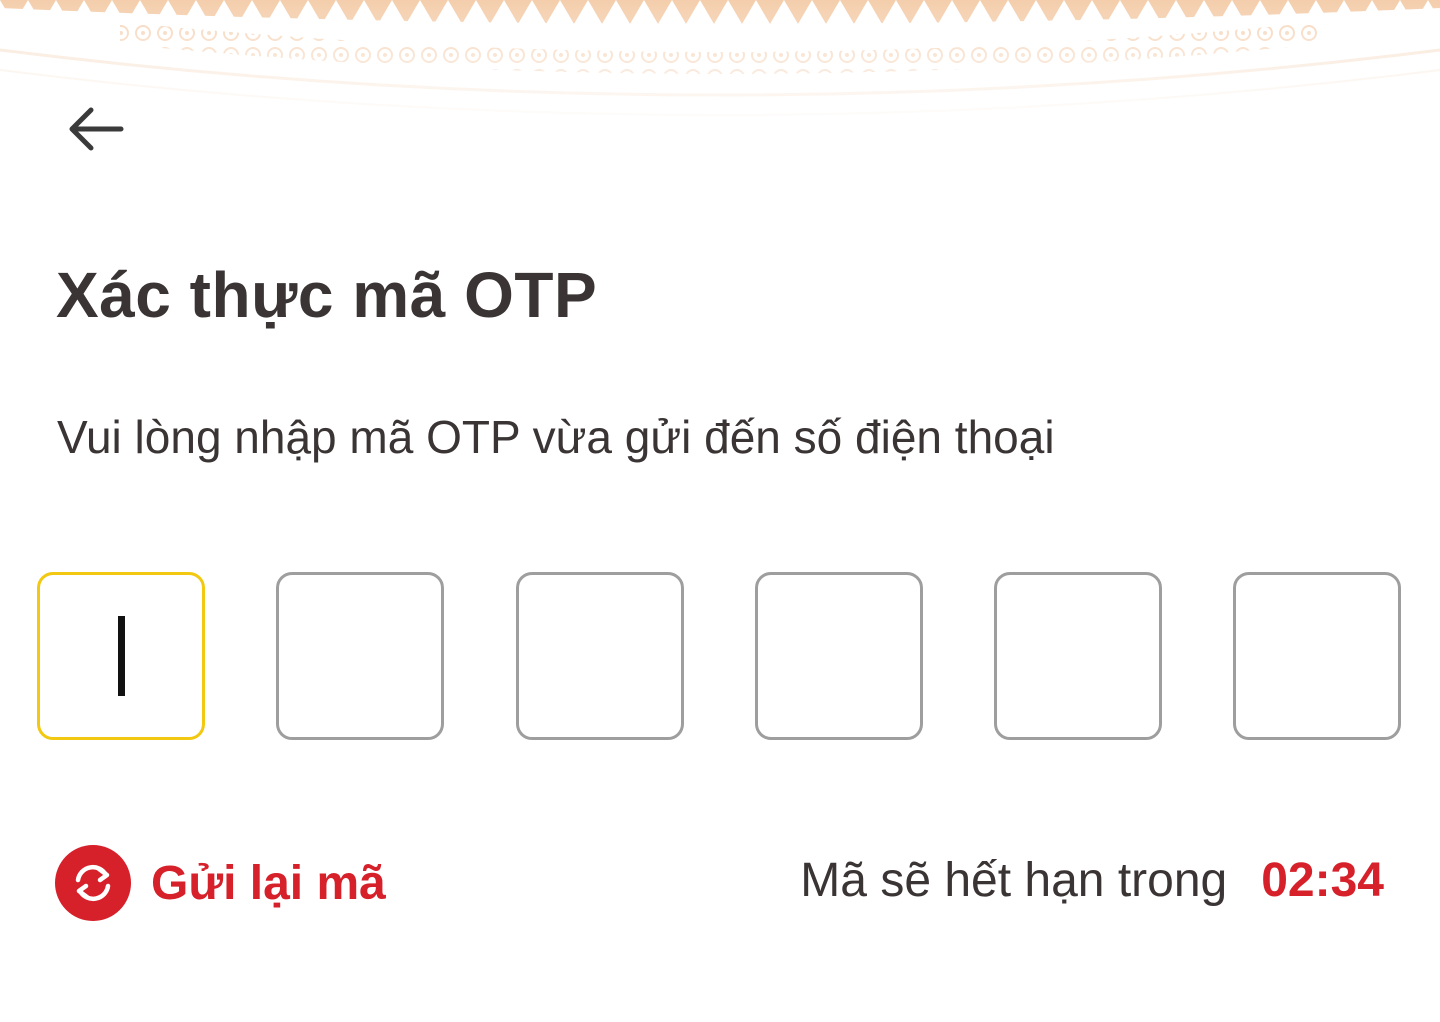  Describe the element at coordinates (1322, 880) in the screenshot. I see `expiry-timer: 02:34` at that location.